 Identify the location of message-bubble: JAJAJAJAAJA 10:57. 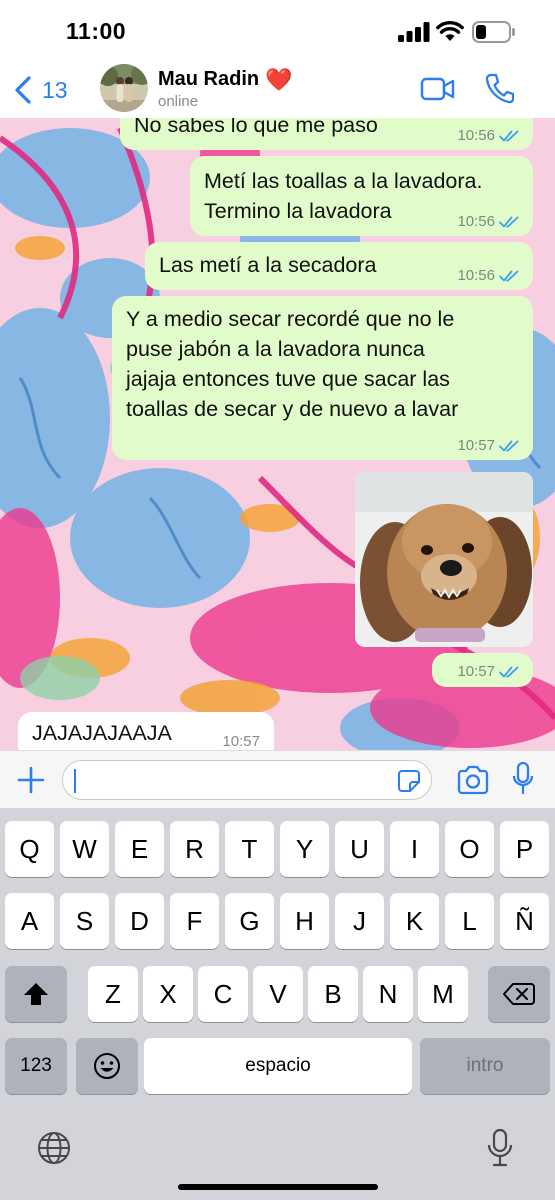
(146, 731).